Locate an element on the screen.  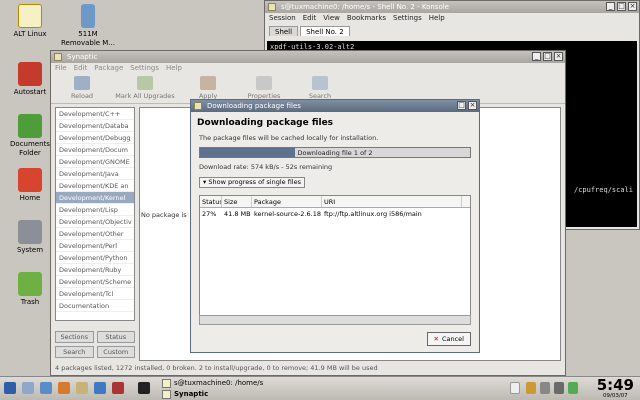
search-button: Search is located at coordinates (320, 88).